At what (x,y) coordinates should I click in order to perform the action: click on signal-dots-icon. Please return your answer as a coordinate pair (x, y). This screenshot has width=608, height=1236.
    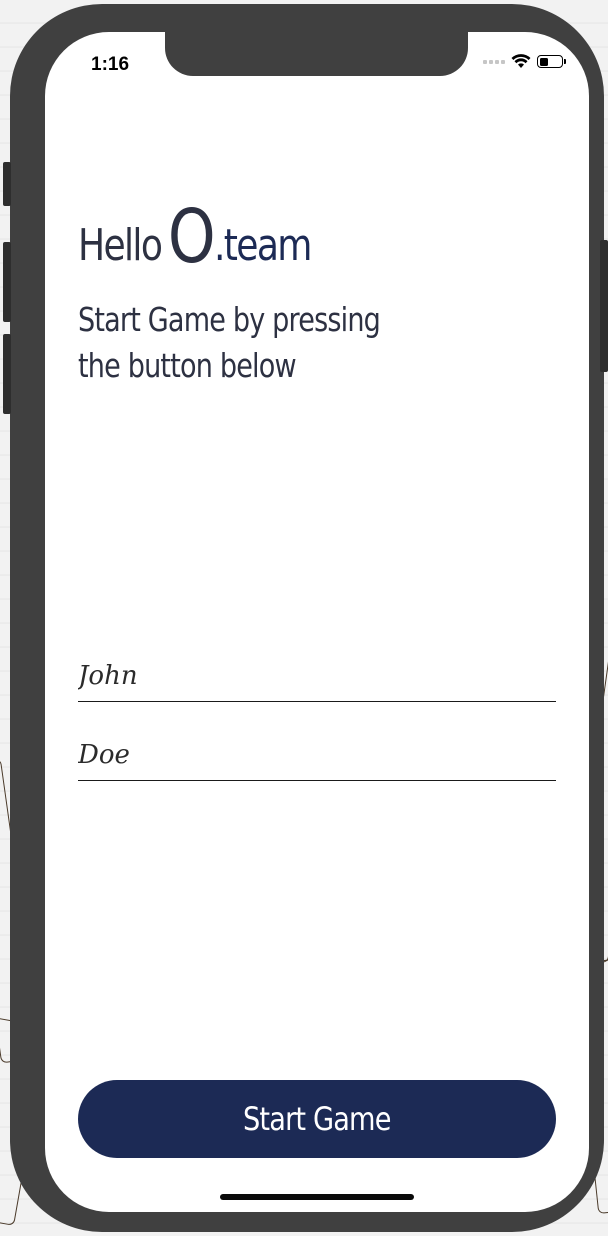
    Looking at the image, I should click on (494, 61).